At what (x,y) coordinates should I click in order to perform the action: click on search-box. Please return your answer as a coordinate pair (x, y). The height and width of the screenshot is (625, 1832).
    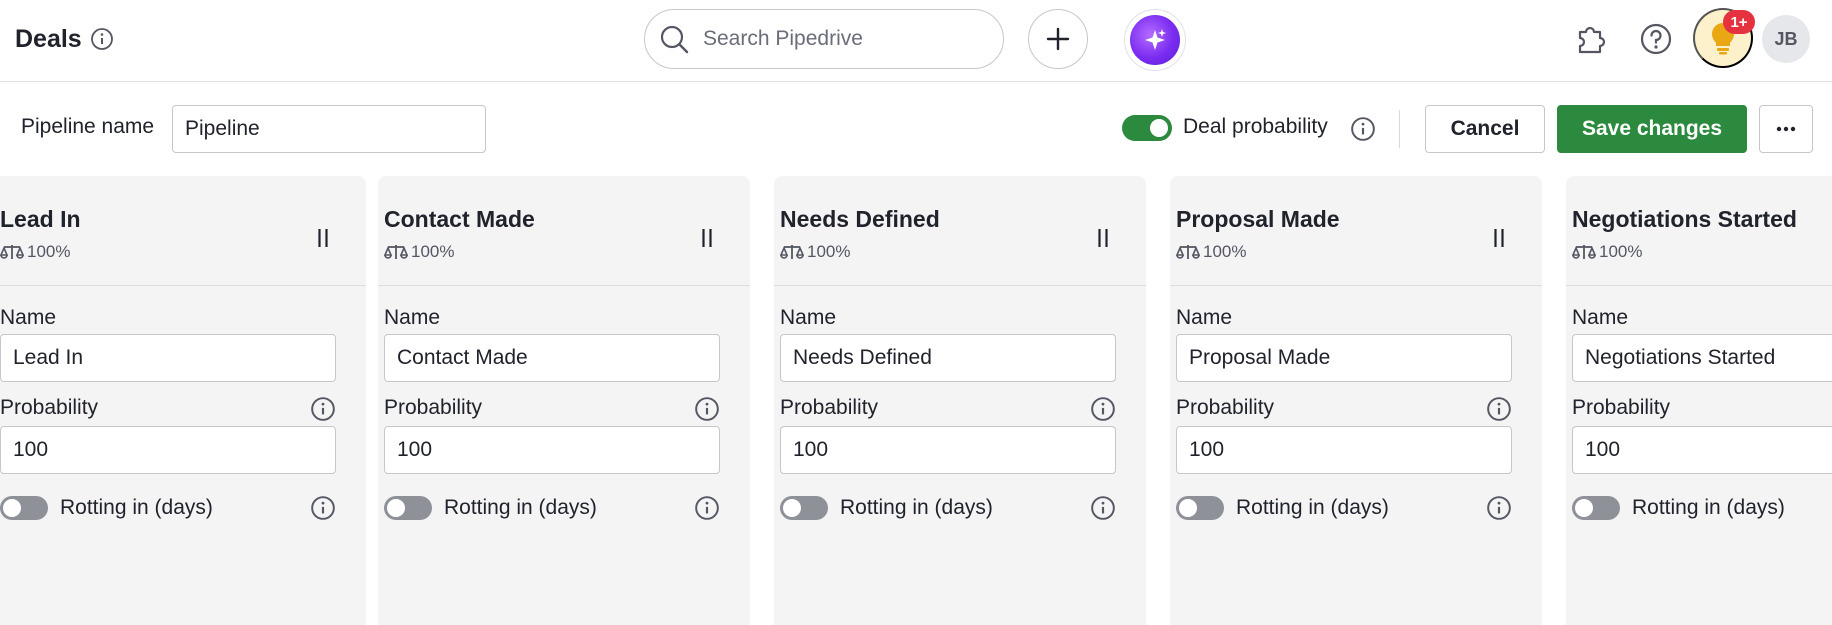
    Looking at the image, I should click on (824, 39).